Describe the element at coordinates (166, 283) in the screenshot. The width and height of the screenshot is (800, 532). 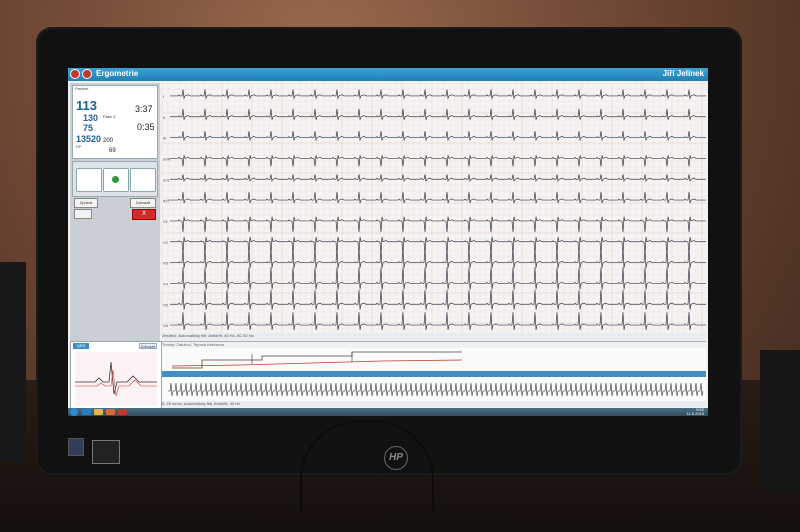
I see `lead-label: V4` at that location.